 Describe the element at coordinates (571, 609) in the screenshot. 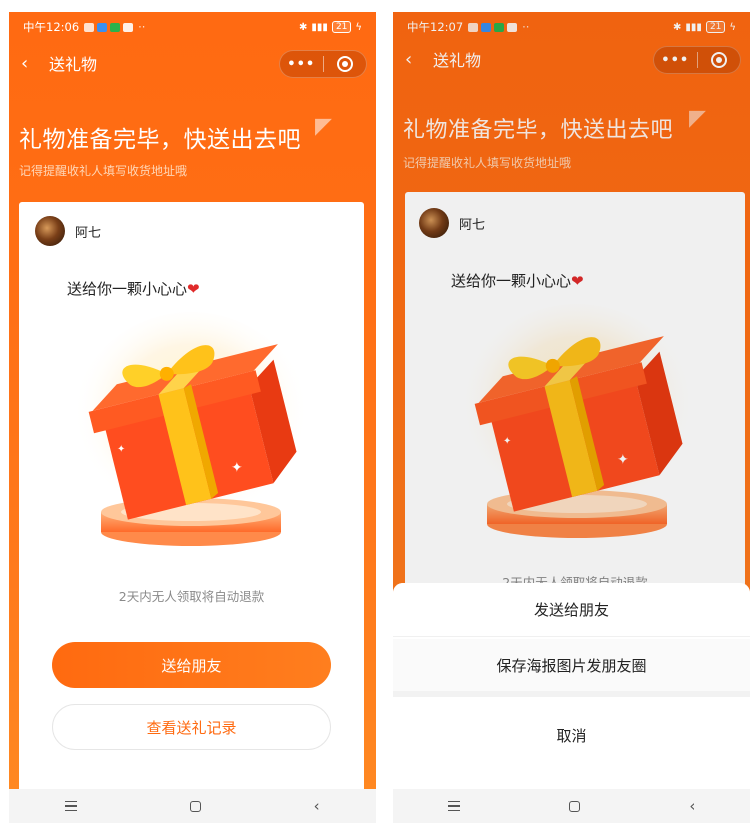

I see `send-to-friend-option: 发送给朋友` at that location.